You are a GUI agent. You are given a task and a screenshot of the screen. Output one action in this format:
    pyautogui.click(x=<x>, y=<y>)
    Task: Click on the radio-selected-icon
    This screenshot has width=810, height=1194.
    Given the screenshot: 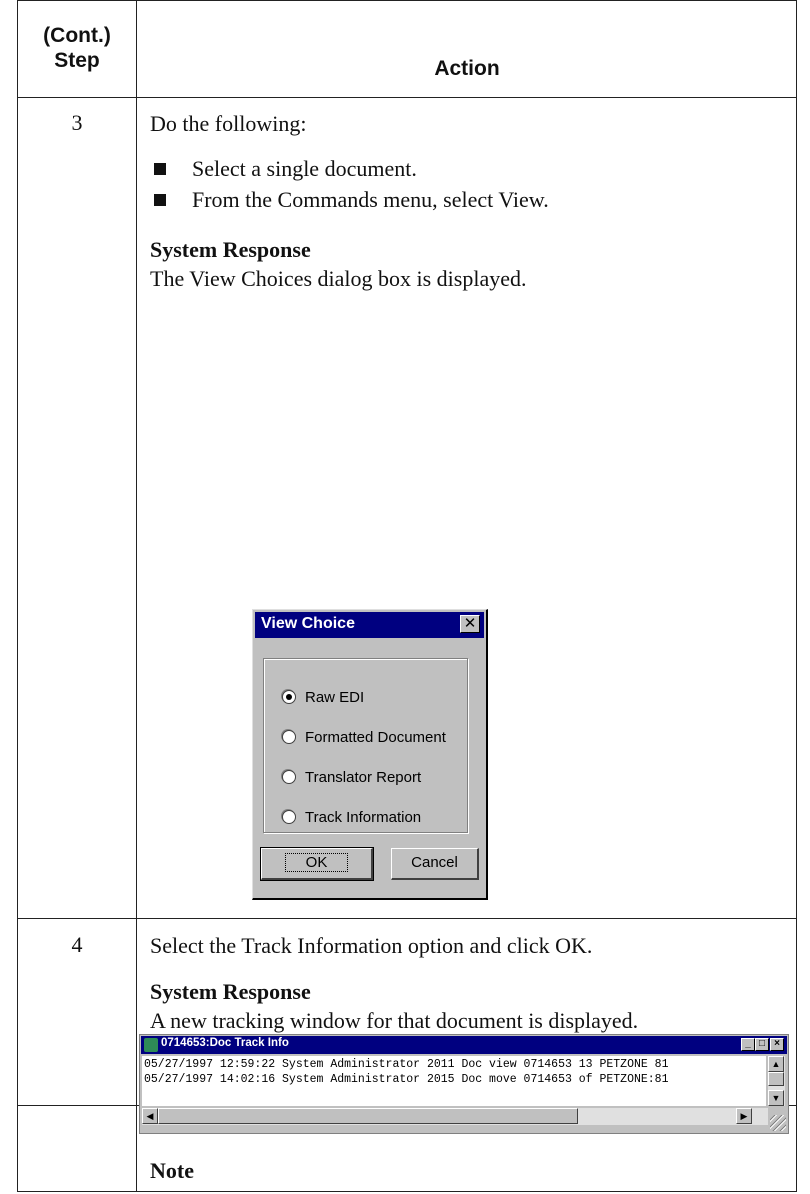 What is the action you would take?
    pyautogui.click(x=289, y=697)
    